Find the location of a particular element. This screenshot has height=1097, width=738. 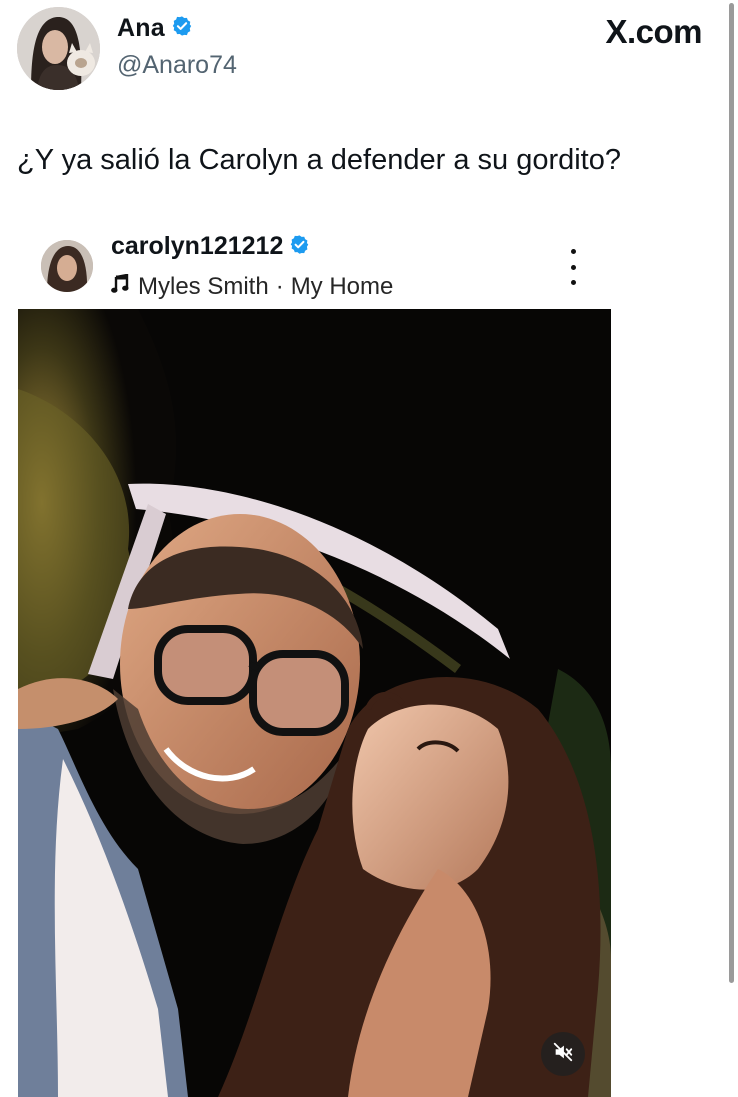

music-note-icon is located at coordinates (120, 287).